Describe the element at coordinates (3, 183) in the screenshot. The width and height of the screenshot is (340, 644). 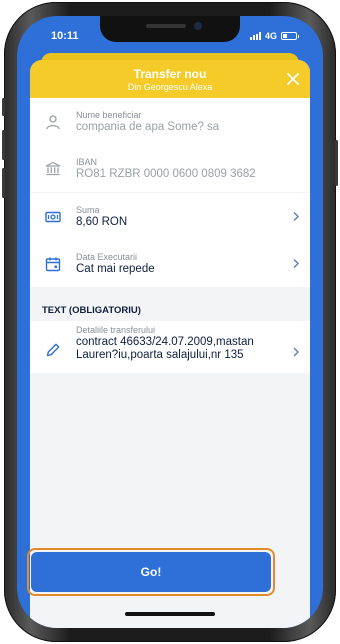
I see `volume-down-button` at that location.